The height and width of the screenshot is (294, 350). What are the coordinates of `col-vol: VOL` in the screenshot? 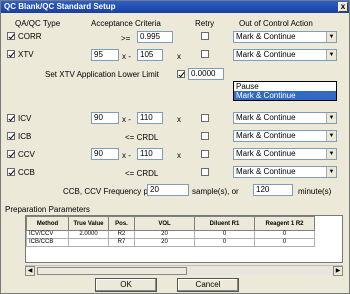 It's located at (164, 223).